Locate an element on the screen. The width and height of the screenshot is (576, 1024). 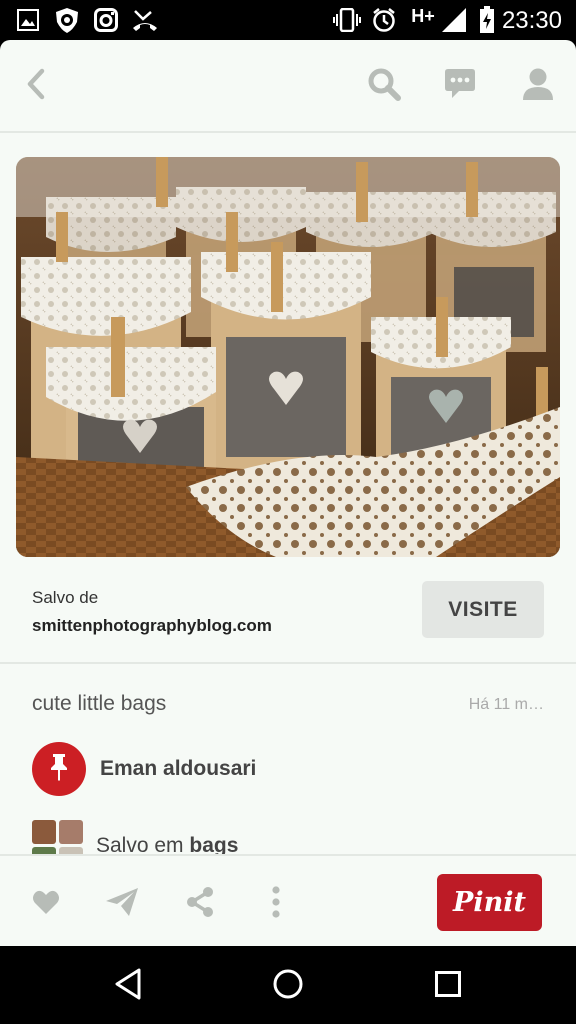
profile-button is located at coordinates (538, 86).